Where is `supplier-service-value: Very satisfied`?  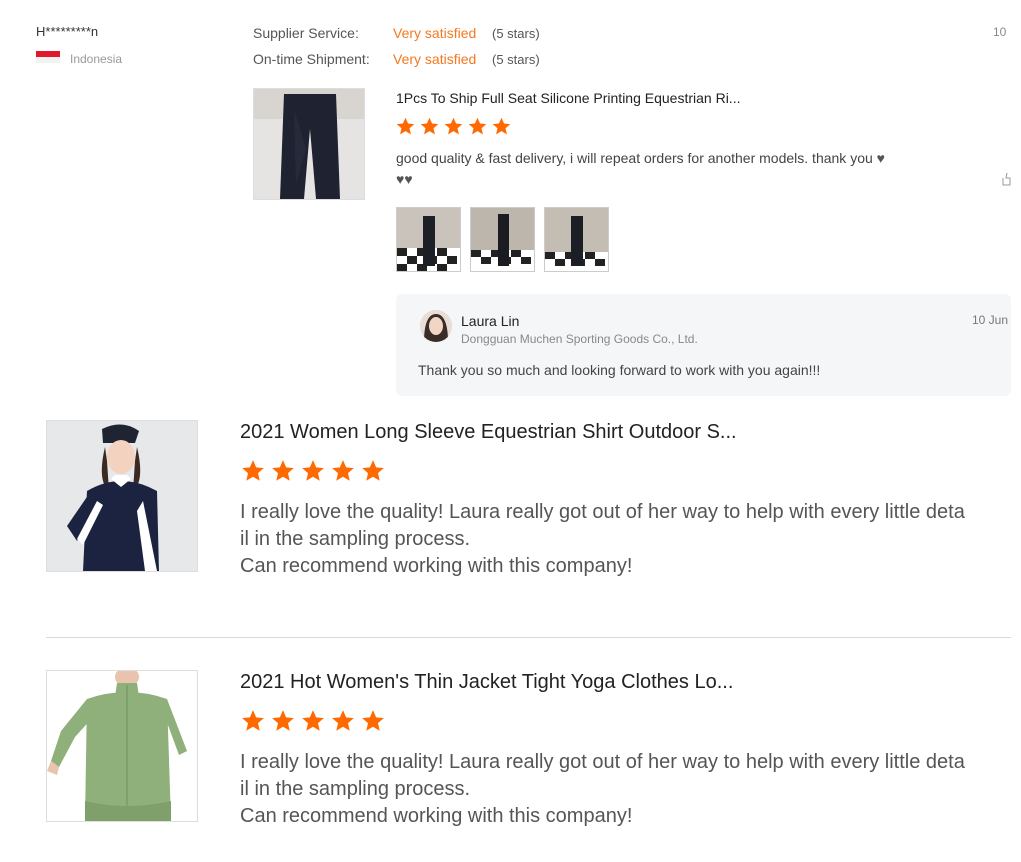
supplier-service-value: Very satisfied is located at coordinates (435, 33).